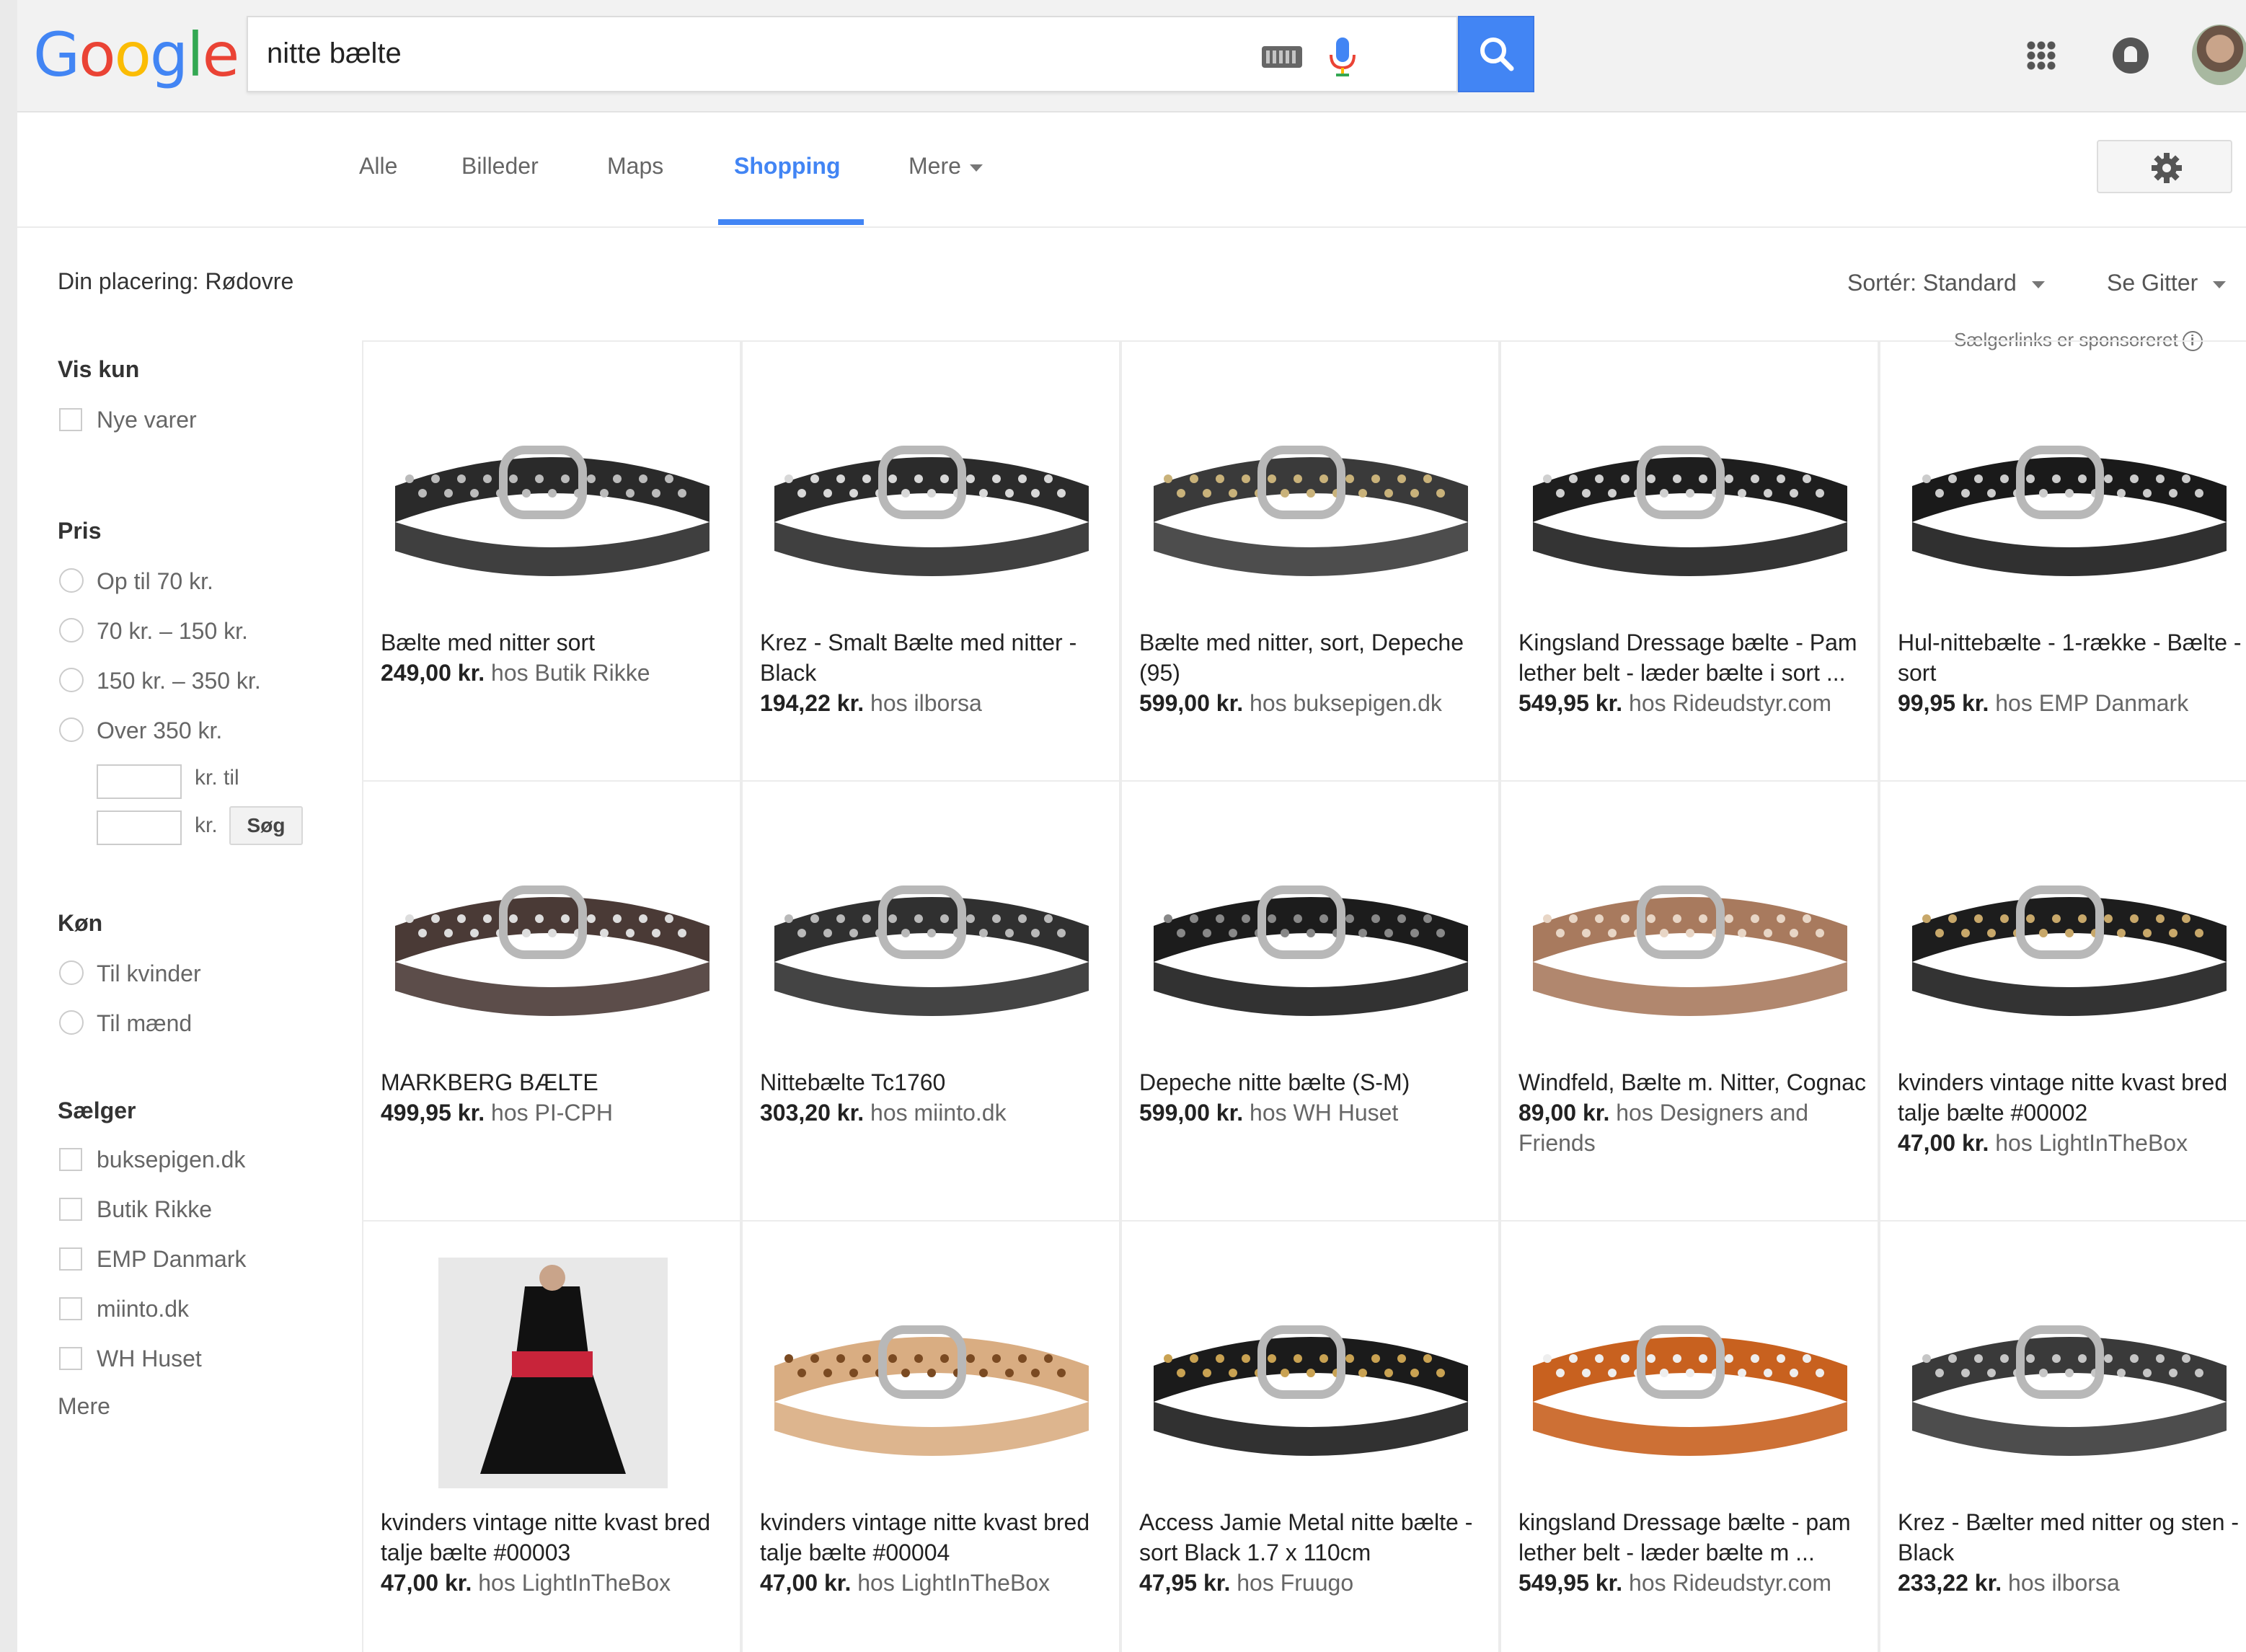  What do you see at coordinates (2219, 55) in the screenshot?
I see `avatar` at bounding box center [2219, 55].